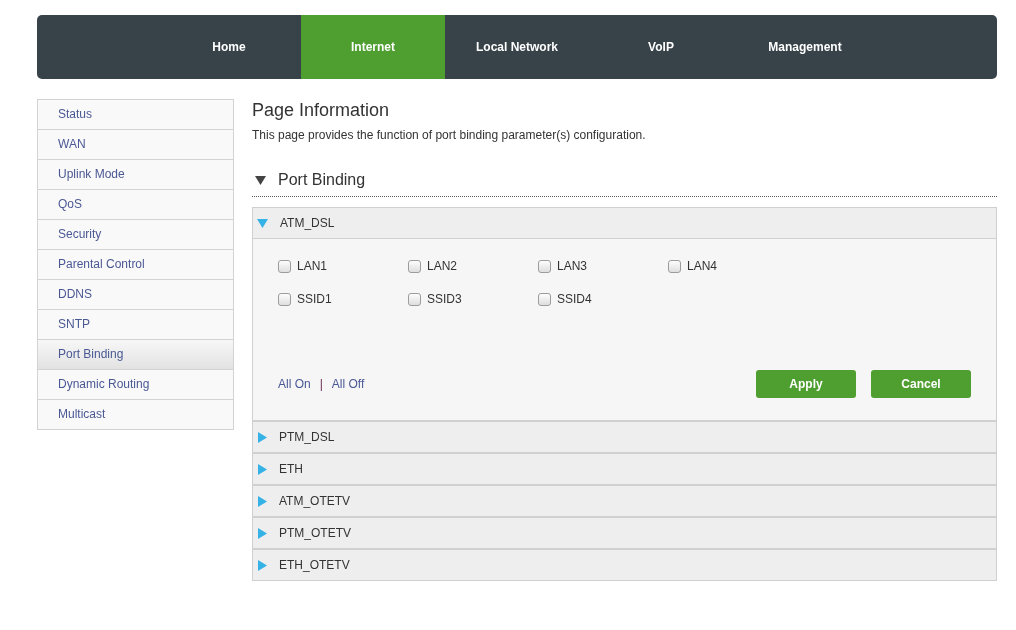  Describe the element at coordinates (135, 234) in the screenshot. I see `sidebar-item: Security` at that location.